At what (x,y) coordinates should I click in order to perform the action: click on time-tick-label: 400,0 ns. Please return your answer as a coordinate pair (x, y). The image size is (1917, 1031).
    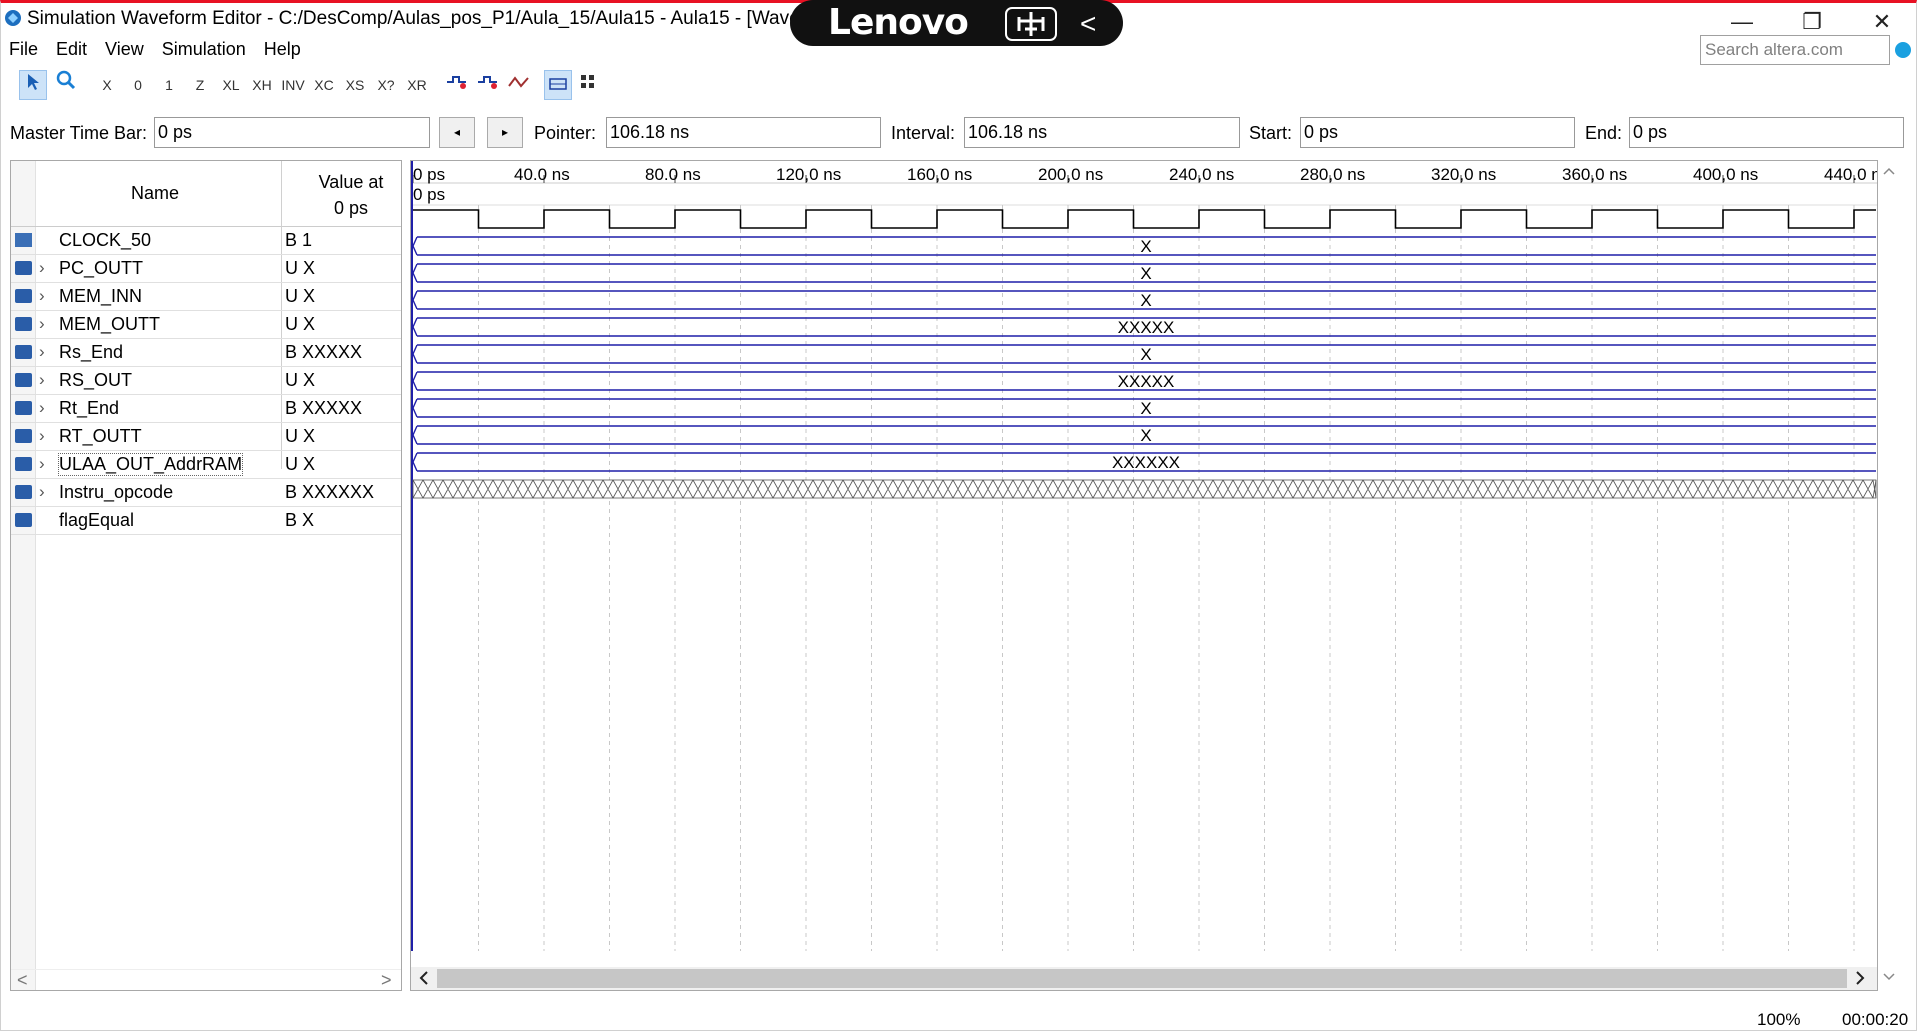
    Looking at the image, I should click on (1725, 174).